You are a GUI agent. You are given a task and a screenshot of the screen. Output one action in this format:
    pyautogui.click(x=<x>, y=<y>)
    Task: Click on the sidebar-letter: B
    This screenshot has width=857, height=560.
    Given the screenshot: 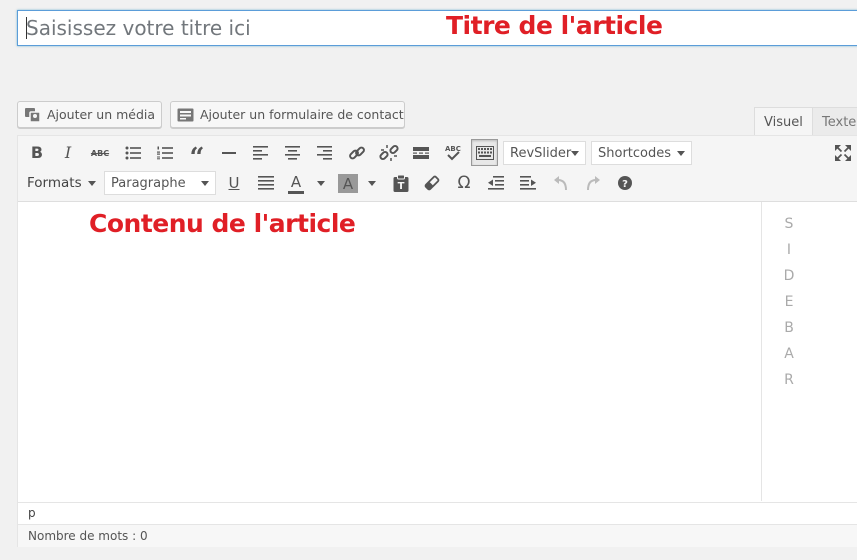 What is the action you would take?
    pyautogui.click(x=789, y=328)
    